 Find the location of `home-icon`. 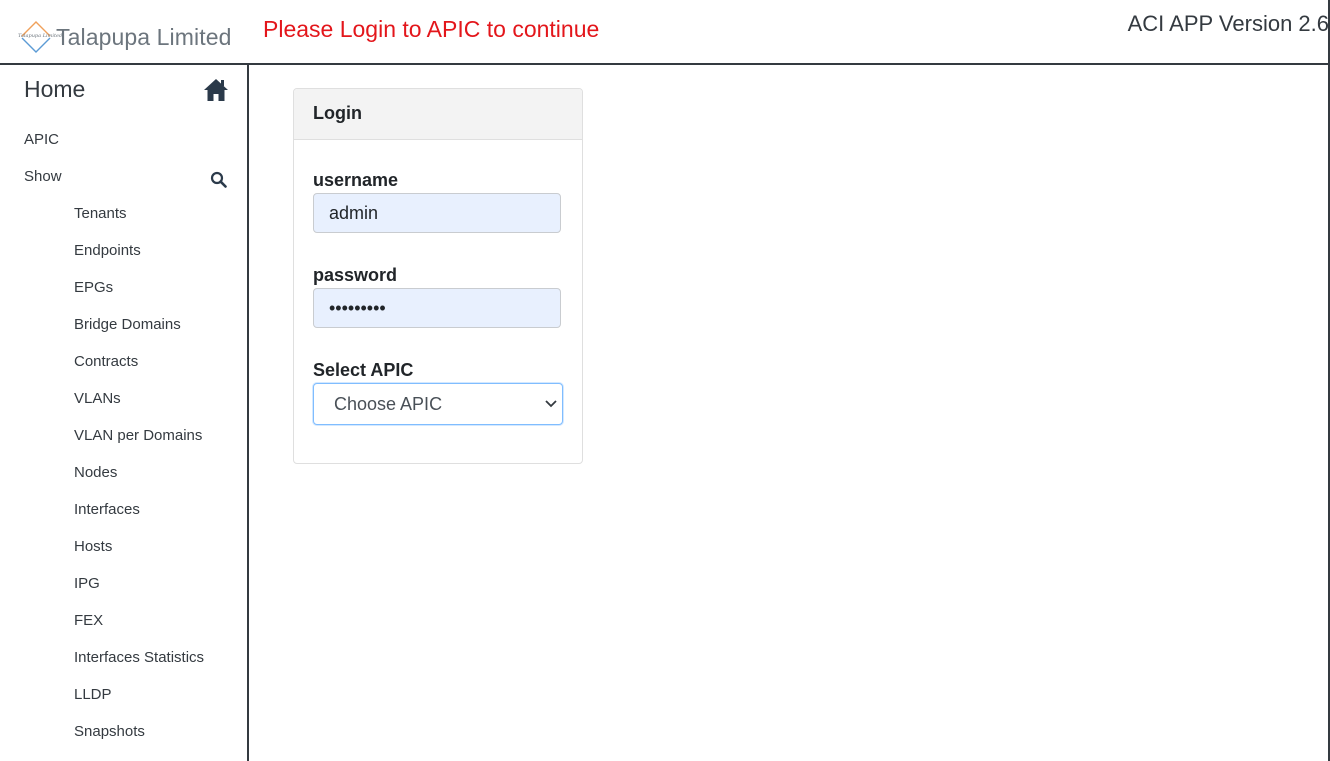

home-icon is located at coordinates (216, 90).